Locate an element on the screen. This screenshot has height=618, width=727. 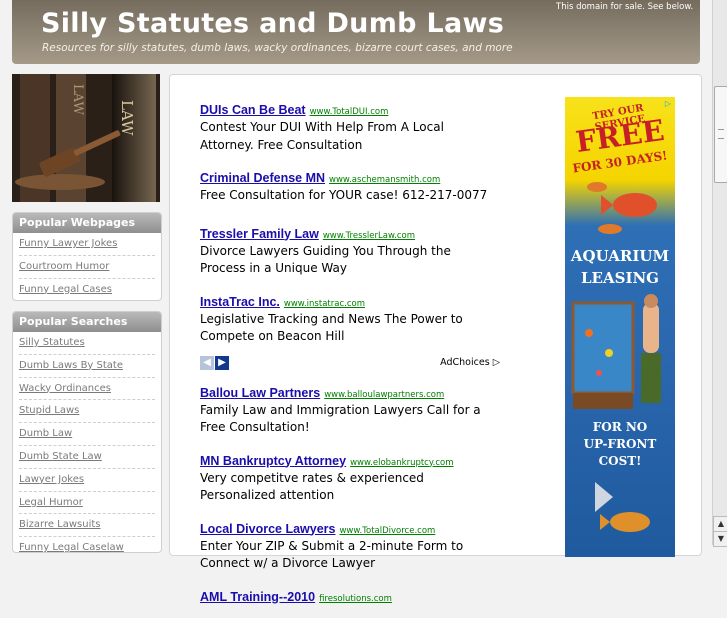
ad-title-link: DUIs Can Be Beat is located at coordinates (253, 110).